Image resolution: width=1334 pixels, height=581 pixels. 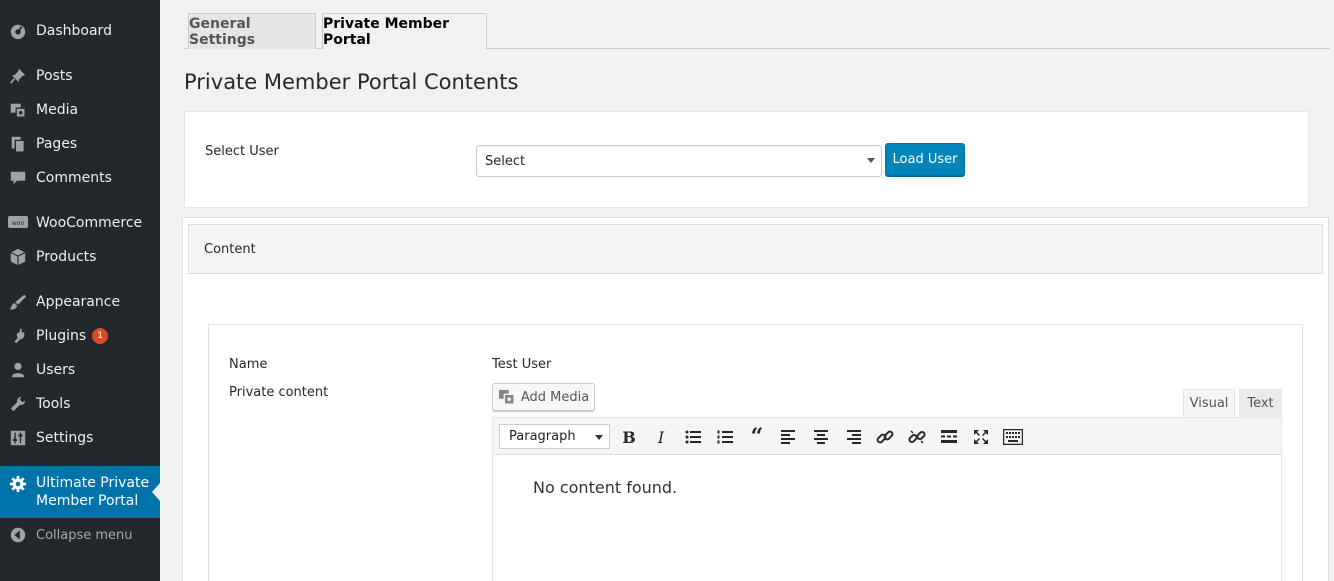 I want to click on menu-item-users: Users, so click(x=80, y=370).